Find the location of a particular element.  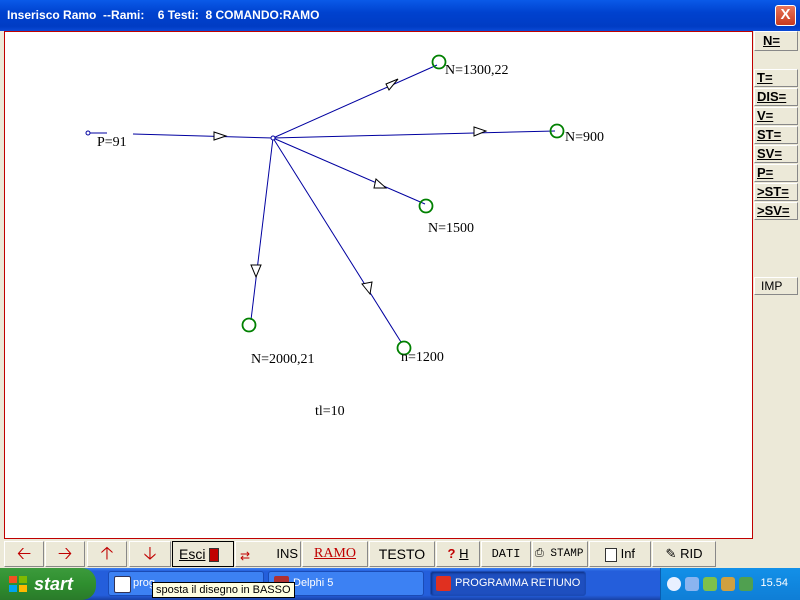

right-panel: N= T= DIS= V= ST= SV= P= >ST= >SV= IMP is located at coordinates (777, 285).